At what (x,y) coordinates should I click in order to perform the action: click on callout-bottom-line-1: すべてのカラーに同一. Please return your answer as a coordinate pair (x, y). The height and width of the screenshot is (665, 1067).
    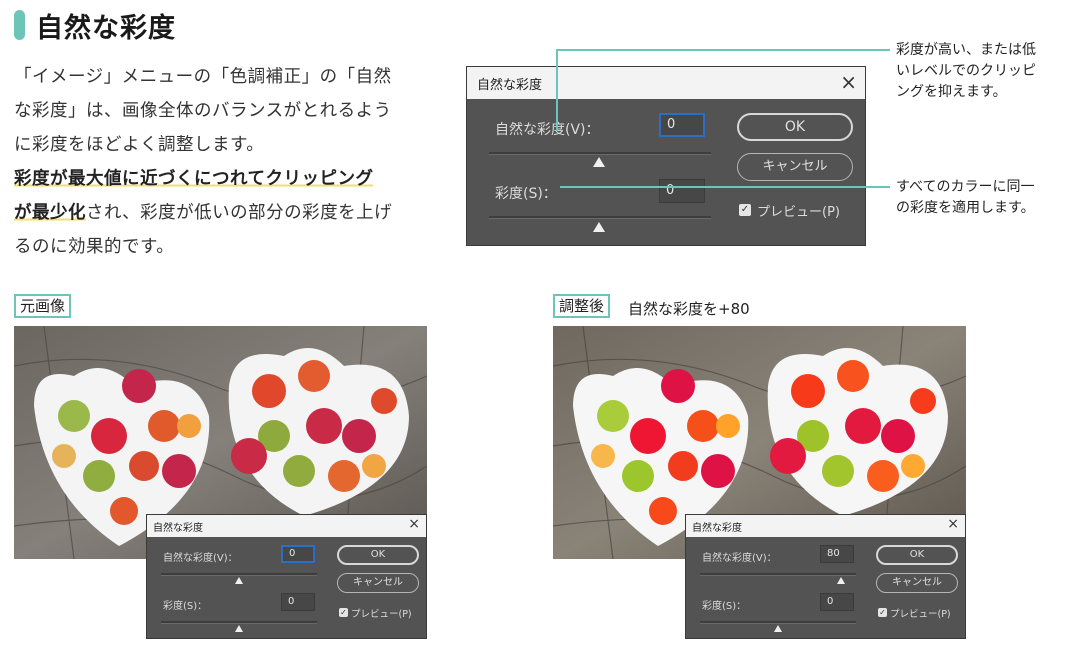
    Looking at the image, I should click on (965, 187).